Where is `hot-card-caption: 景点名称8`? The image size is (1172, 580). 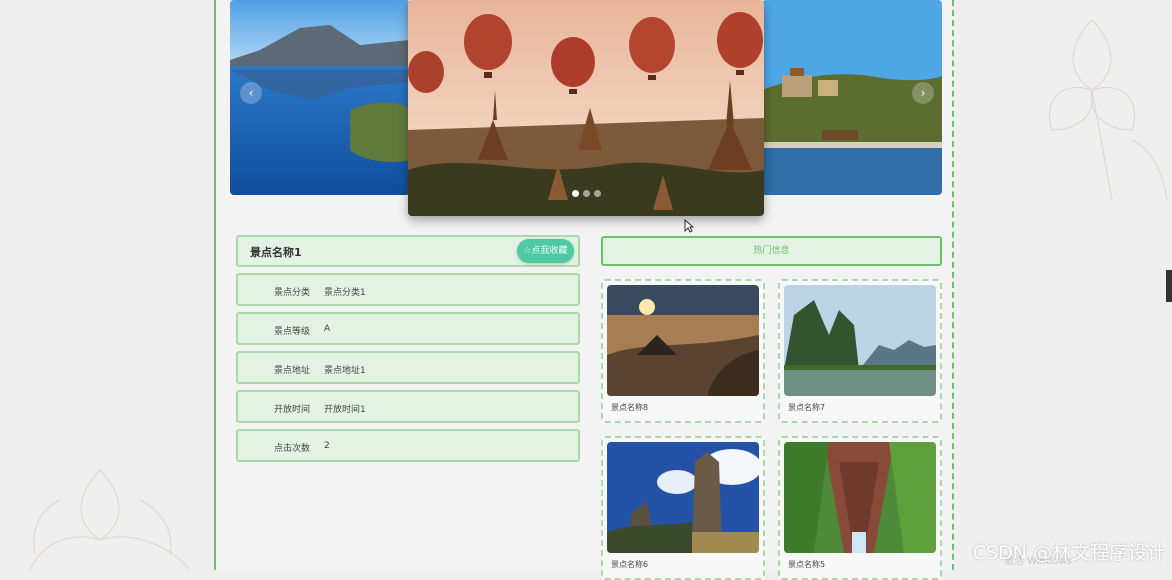
hot-card-caption: 景点名称8 is located at coordinates (629, 407).